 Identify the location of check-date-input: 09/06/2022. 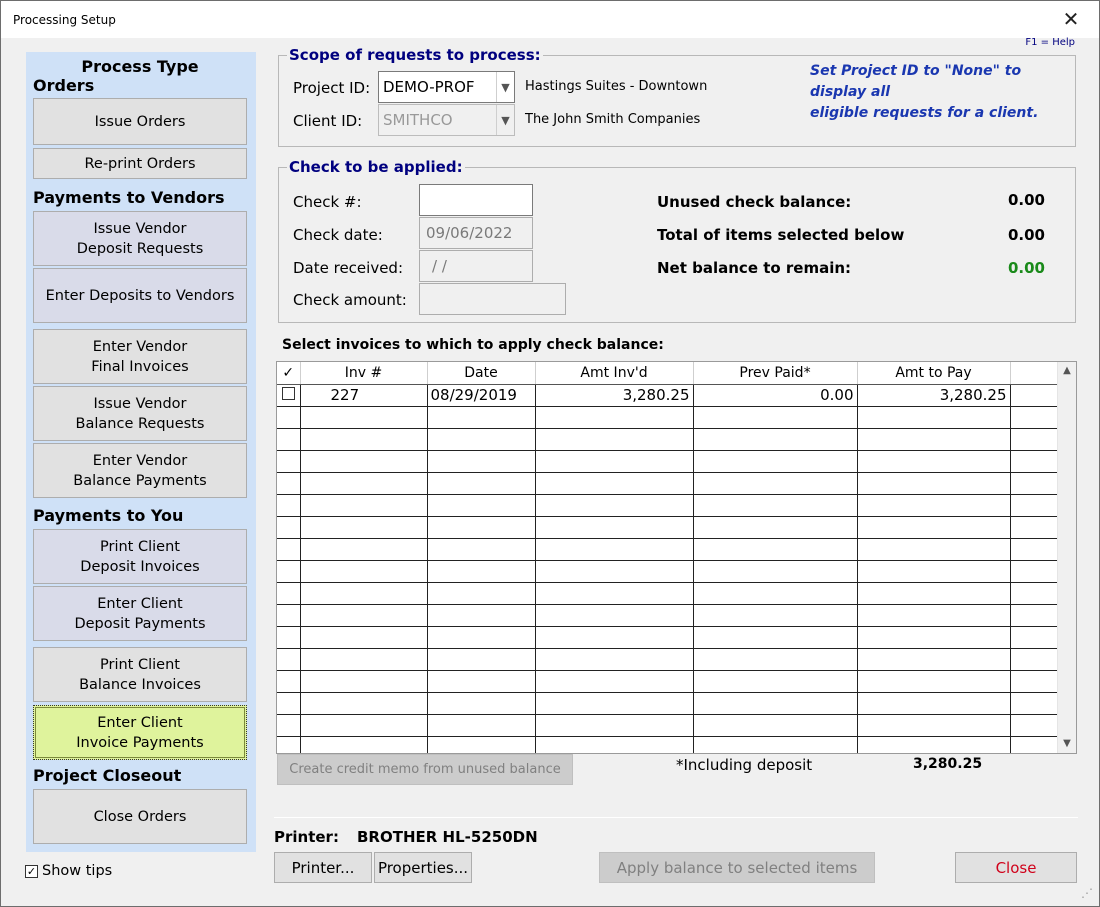
(476, 233).